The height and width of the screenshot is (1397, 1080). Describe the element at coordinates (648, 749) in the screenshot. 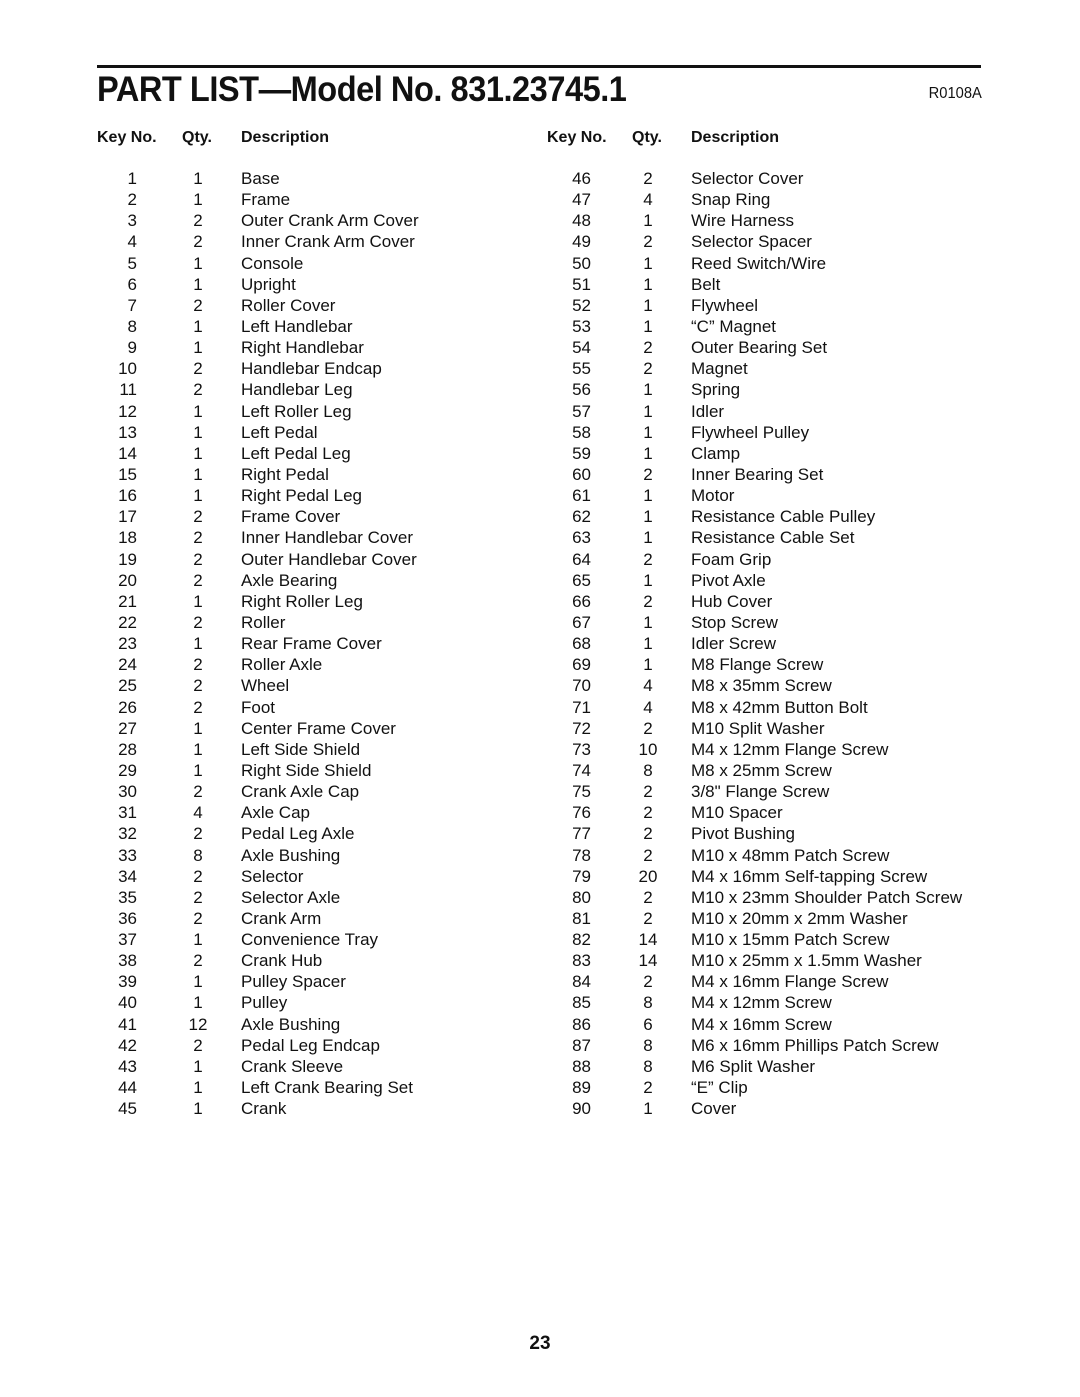

I see `quantity: 10` at that location.